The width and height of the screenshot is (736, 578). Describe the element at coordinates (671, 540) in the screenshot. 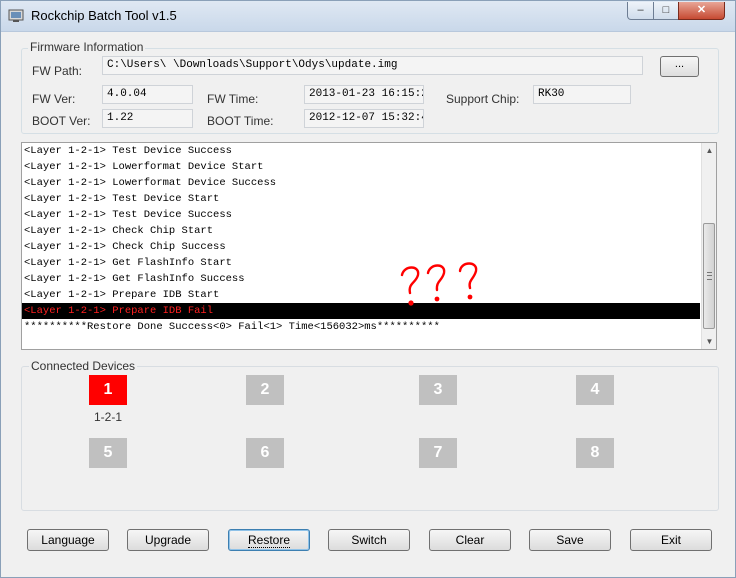

I see `exit-button: Exit` at that location.